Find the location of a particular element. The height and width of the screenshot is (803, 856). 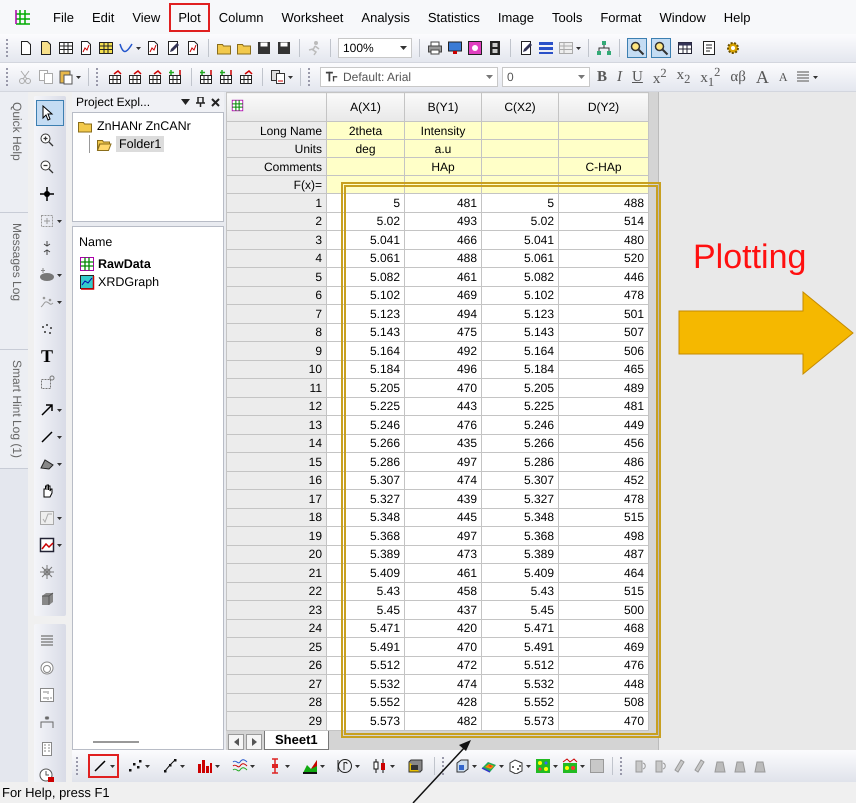

column-header: B(Y1) is located at coordinates (443, 107).